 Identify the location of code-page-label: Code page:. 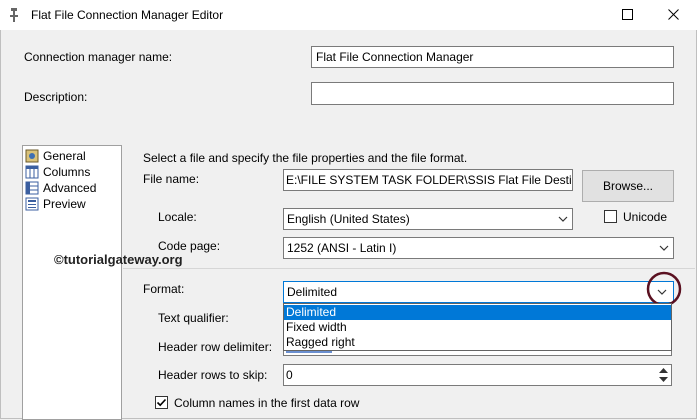
(189, 246).